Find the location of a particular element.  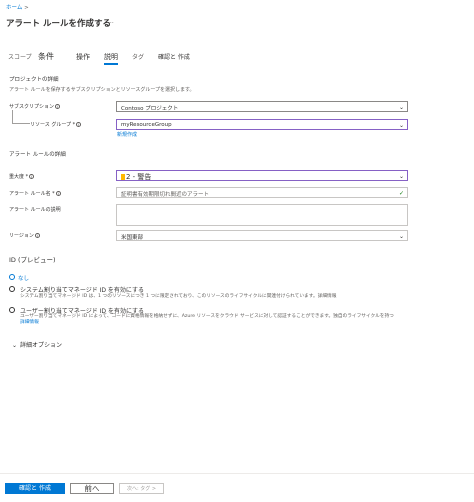

advanced-options-toggle: ⌄ 詳細オプション is located at coordinates (37, 344).